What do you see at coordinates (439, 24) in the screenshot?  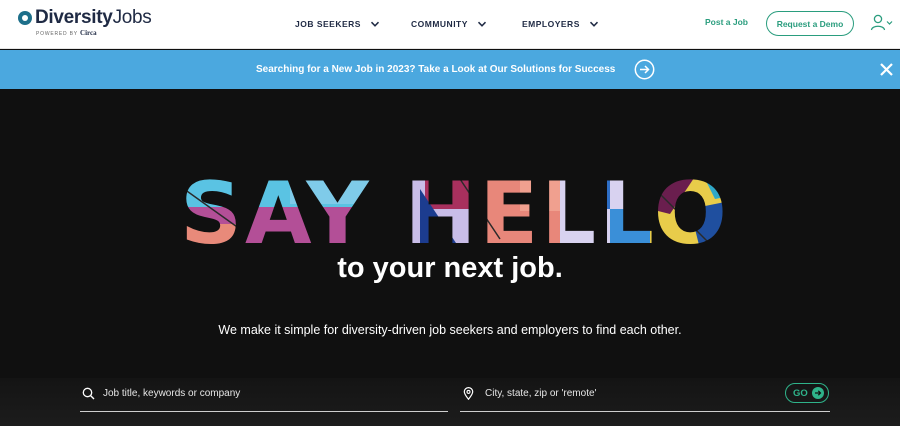 I see `nav-community-label: COMMUNITY` at bounding box center [439, 24].